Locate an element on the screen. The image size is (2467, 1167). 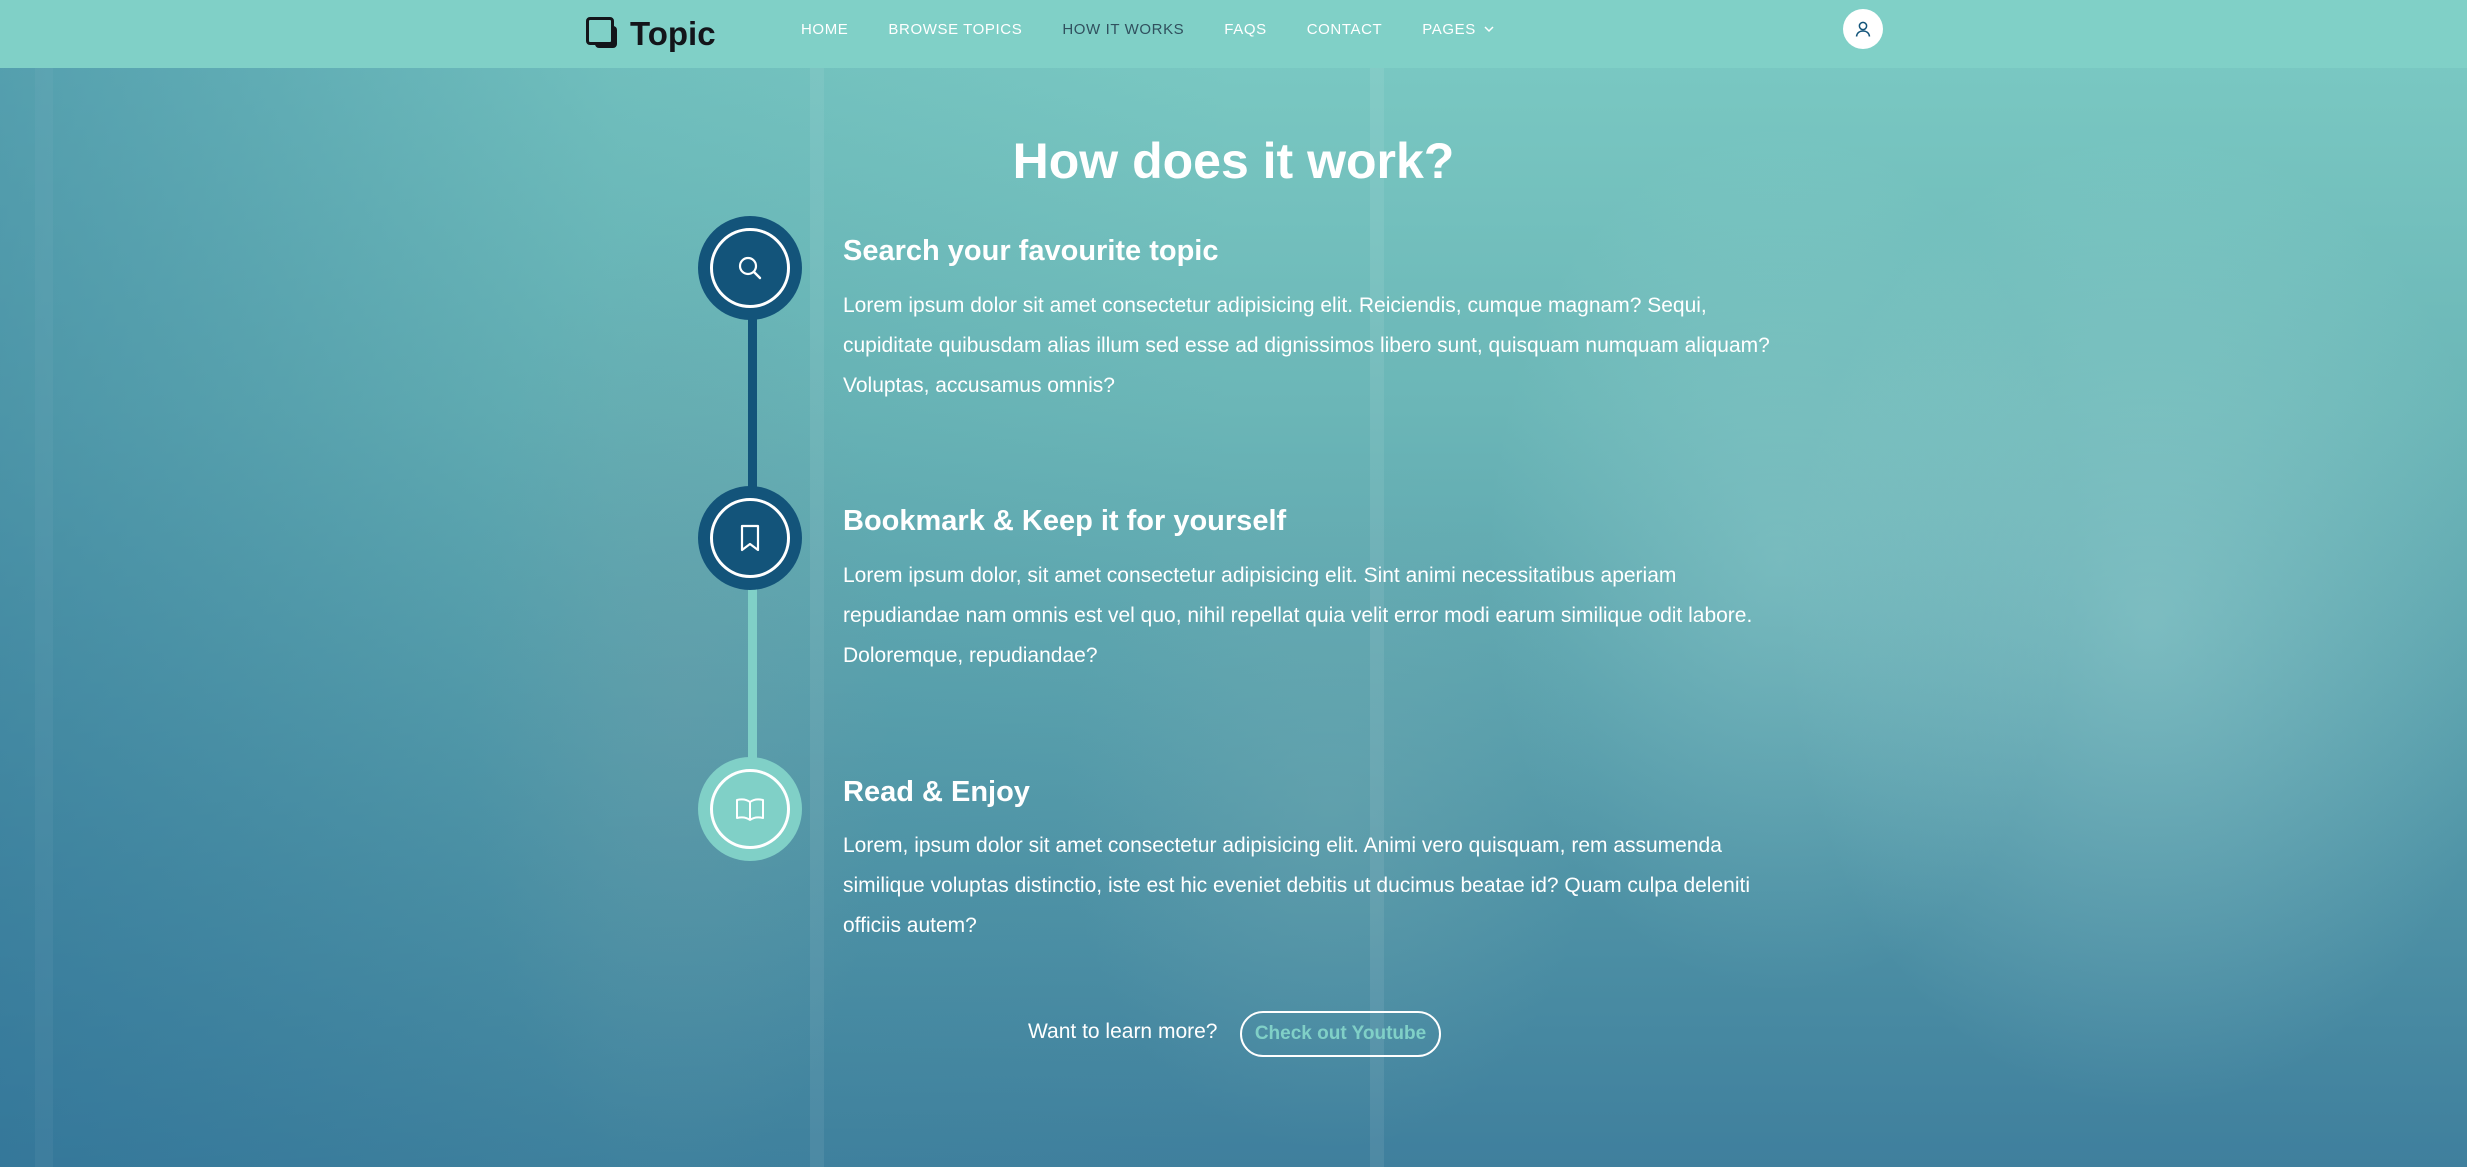
nav-link-contact: CONTACT is located at coordinates (1345, 29).